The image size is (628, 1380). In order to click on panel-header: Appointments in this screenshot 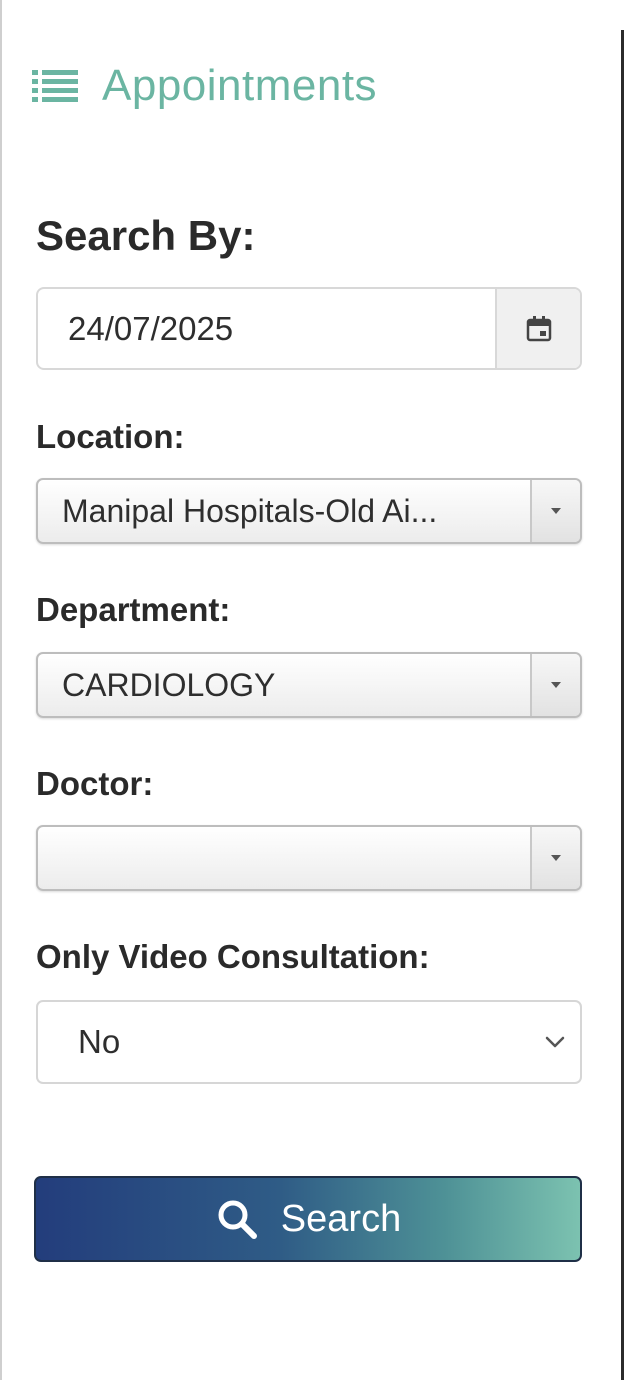, I will do `click(203, 86)`.